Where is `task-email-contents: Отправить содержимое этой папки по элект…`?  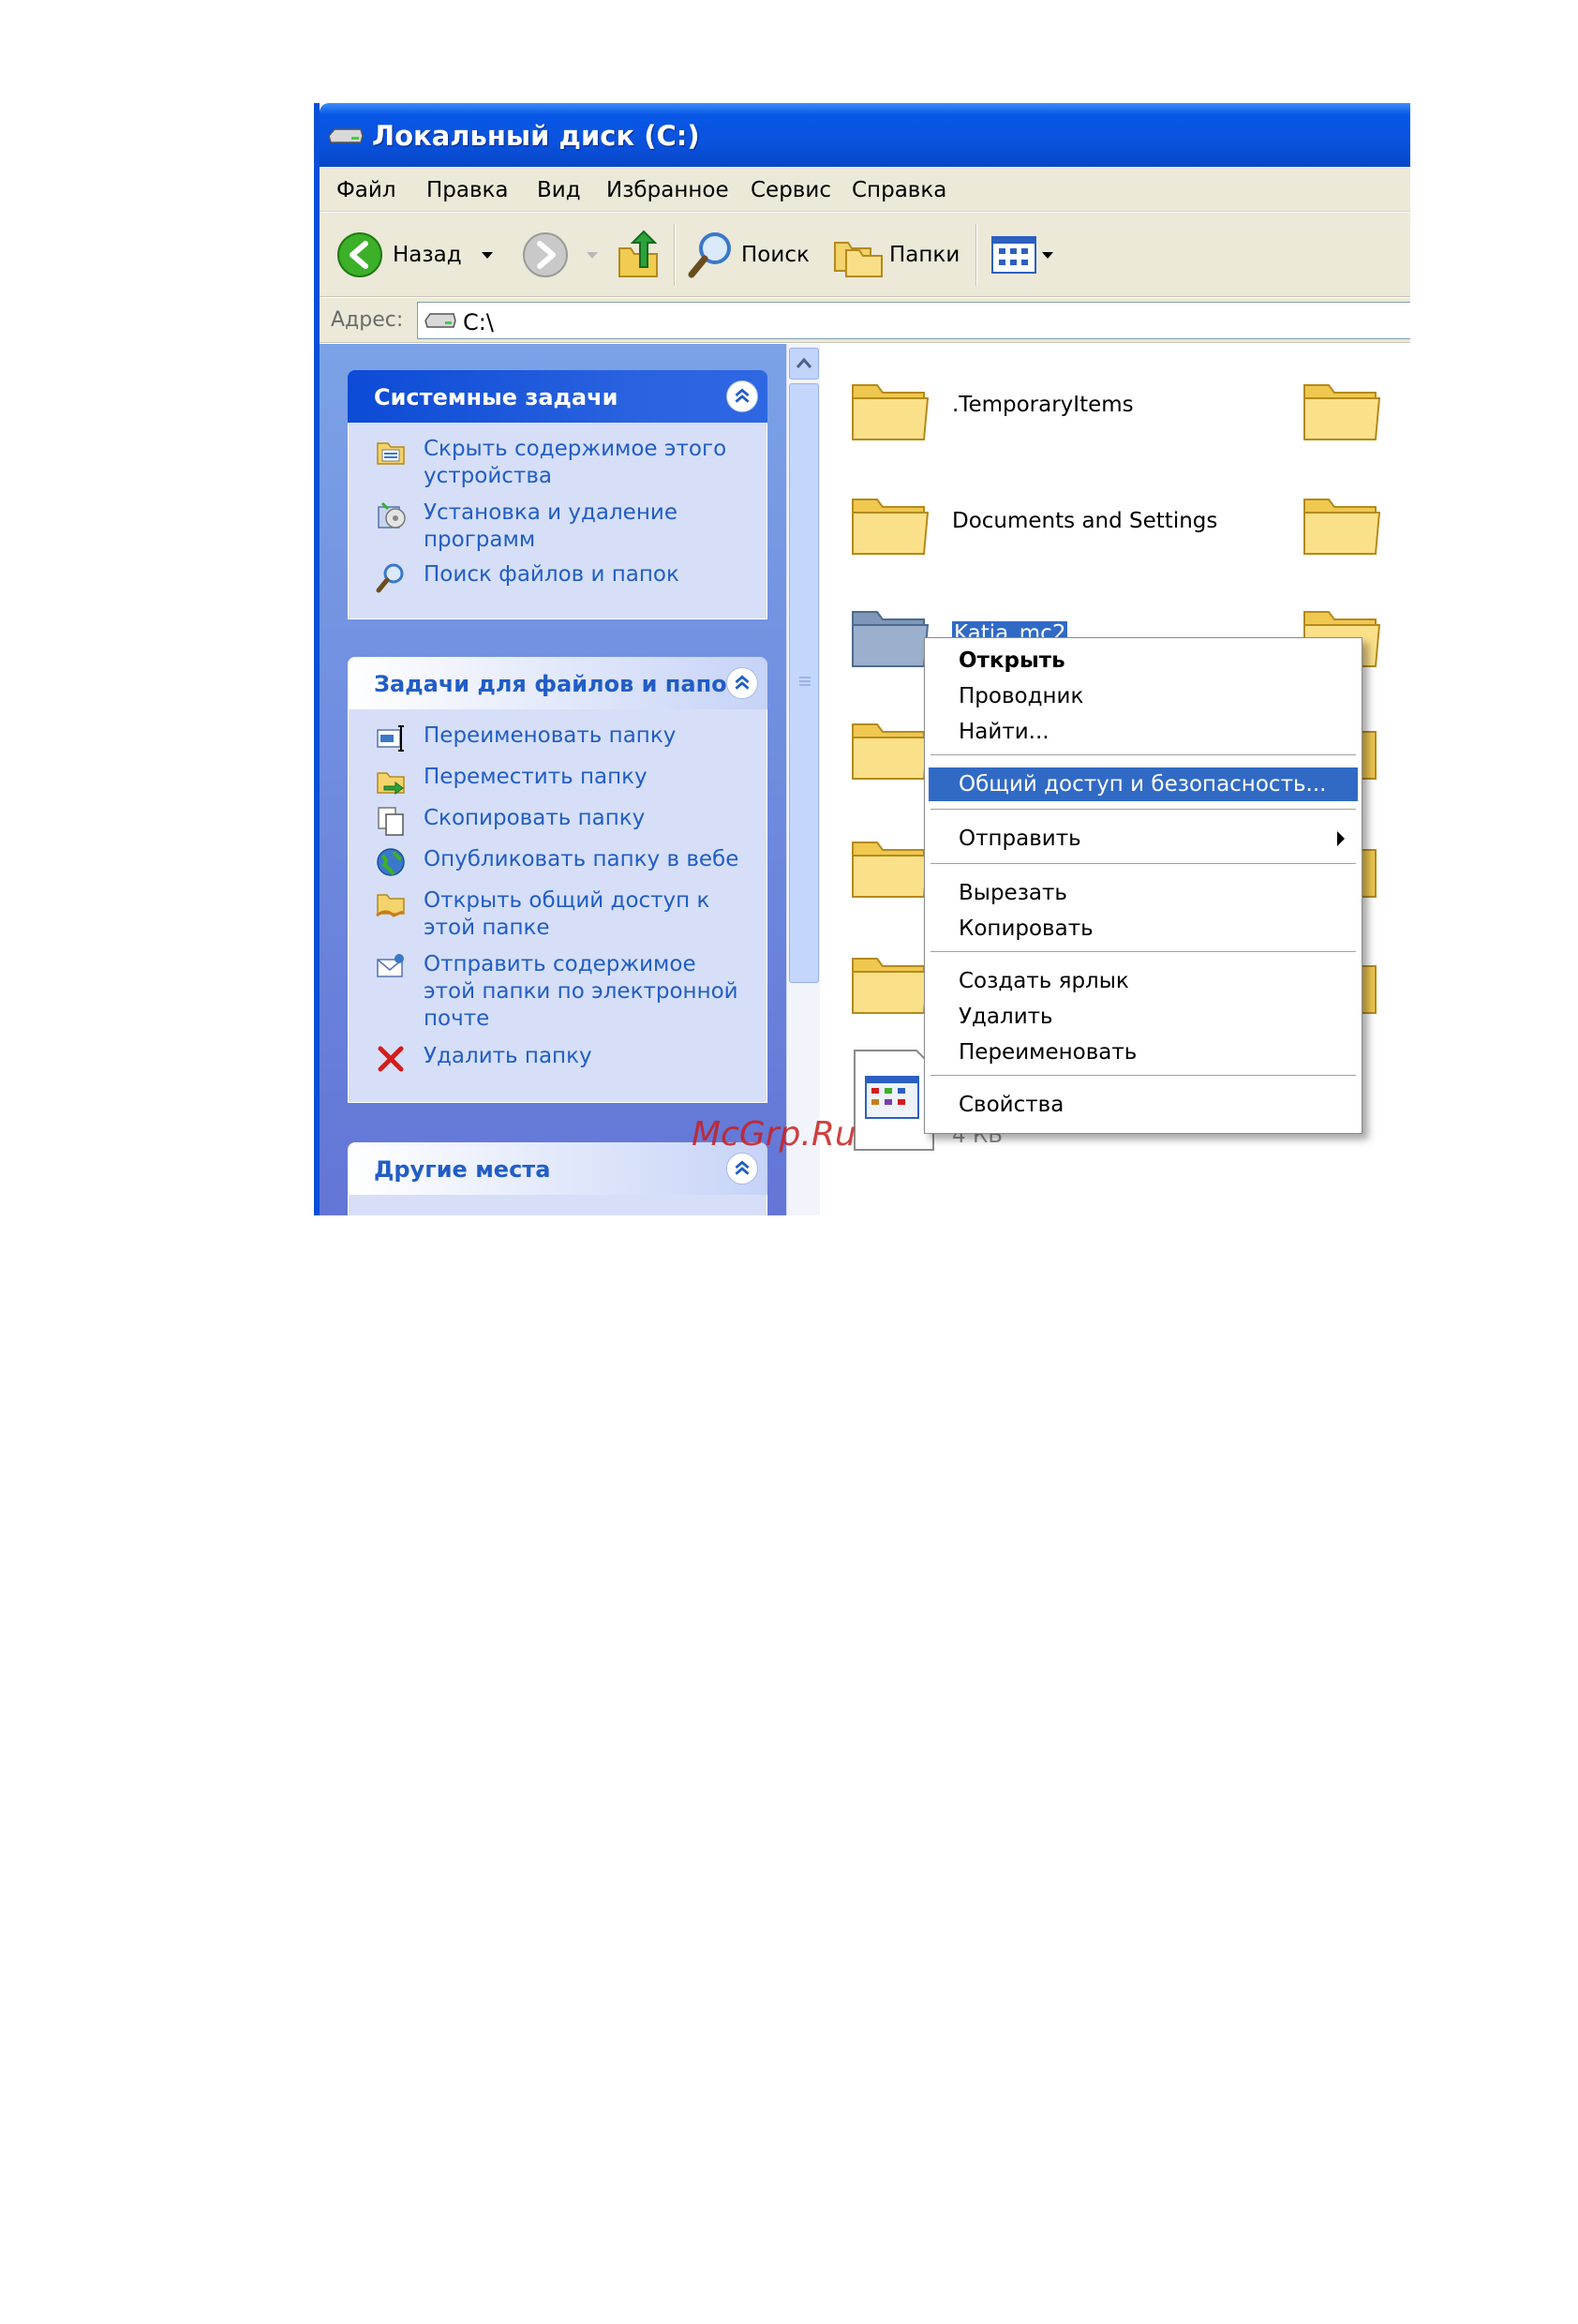
task-email-contents: Отправить содержимое этой папки по элект… is located at coordinates (581, 992).